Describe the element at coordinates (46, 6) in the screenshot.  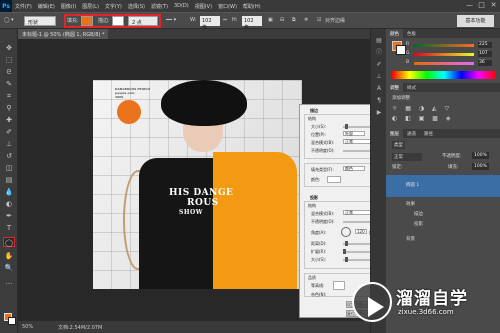
I see `menu-edit: 编辑(E)` at that location.